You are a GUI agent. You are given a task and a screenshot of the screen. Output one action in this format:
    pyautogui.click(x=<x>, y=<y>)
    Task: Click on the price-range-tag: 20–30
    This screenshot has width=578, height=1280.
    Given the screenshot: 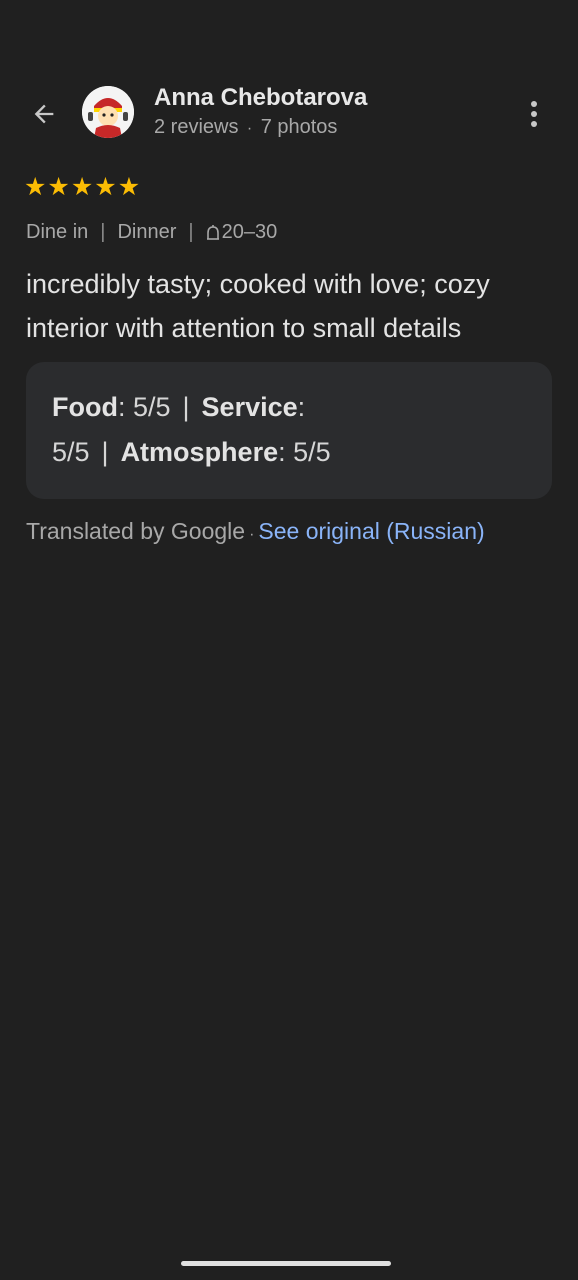 What is the action you would take?
    pyautogui.click(x=249, y=232)
    